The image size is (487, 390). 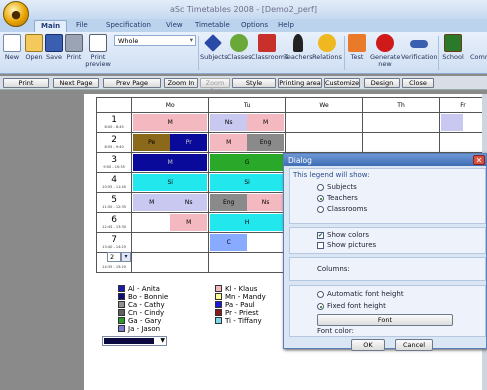 I want to click on radio-auto-font, so click(x=320, y=294).